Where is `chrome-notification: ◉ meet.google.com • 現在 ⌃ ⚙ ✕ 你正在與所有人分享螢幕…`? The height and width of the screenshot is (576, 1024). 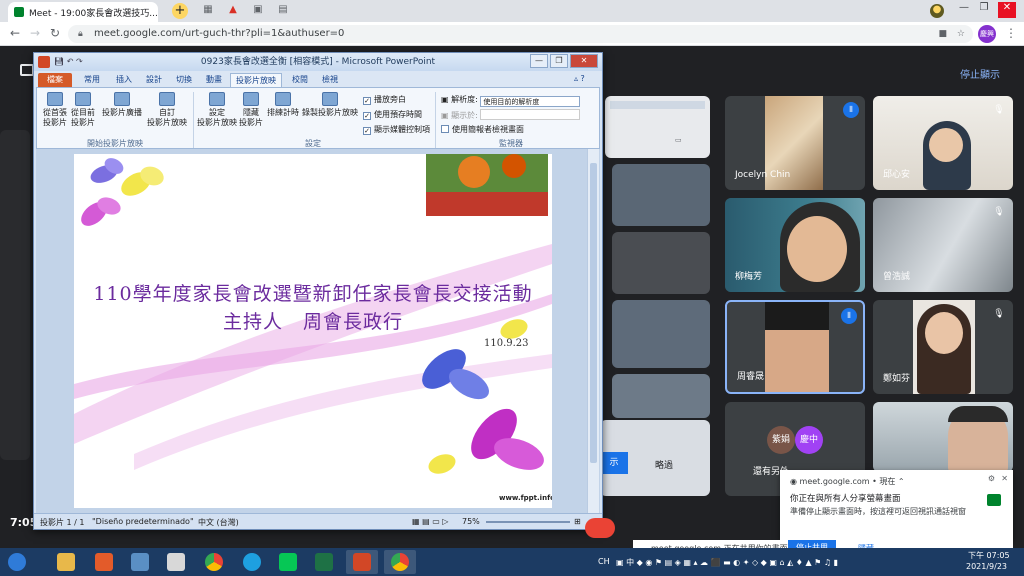 chrome-notification: ◉ meet.google.com • 現在 ⌃ ⚙ ✕ 你正在與所有人分享螢幕… is located at coordinates (896, 505).